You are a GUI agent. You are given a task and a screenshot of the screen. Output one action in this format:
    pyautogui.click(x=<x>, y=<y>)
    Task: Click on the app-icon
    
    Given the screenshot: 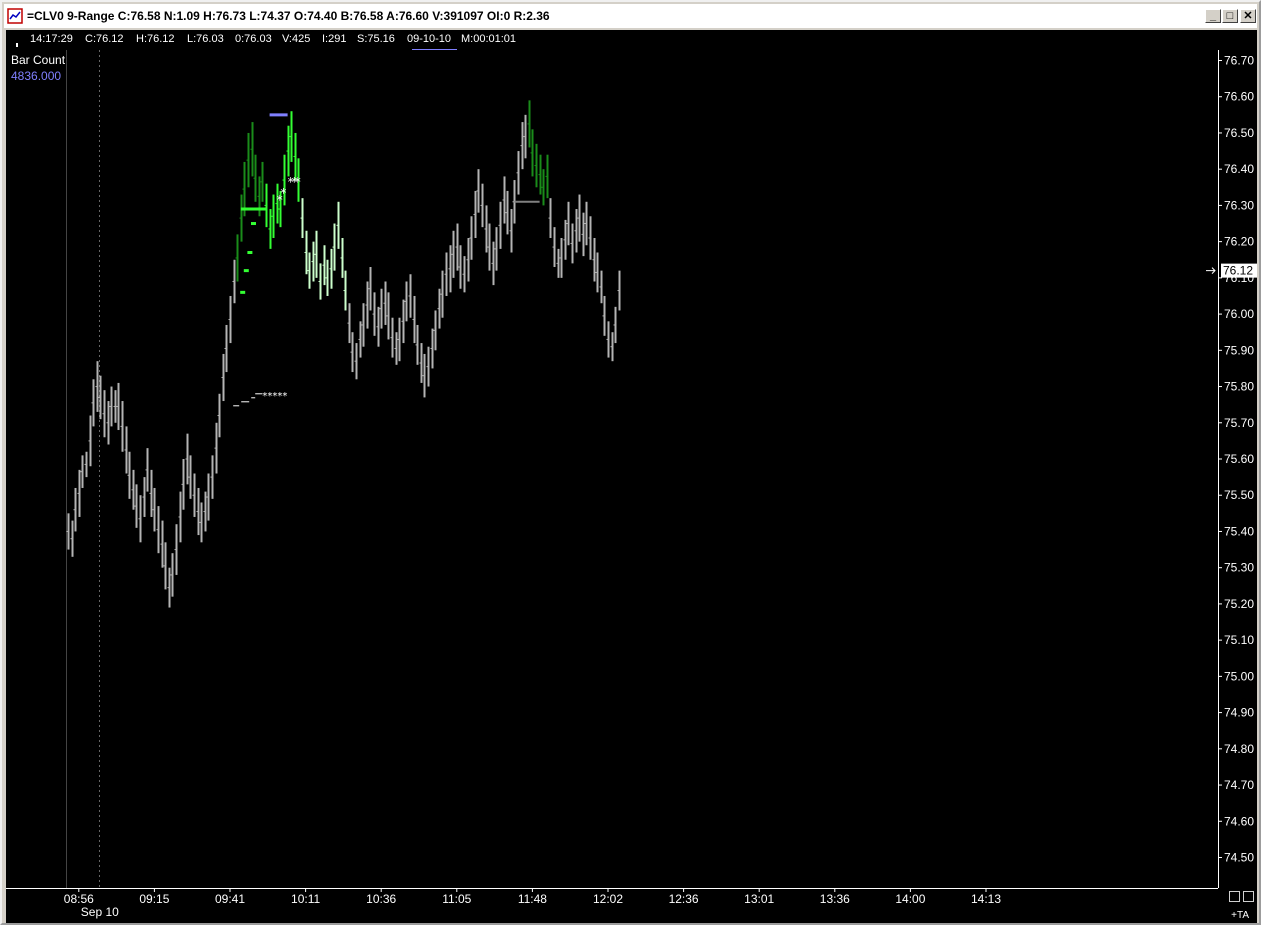 What is the action you would take?
    pyautogui.click(x=15, y=16)
    